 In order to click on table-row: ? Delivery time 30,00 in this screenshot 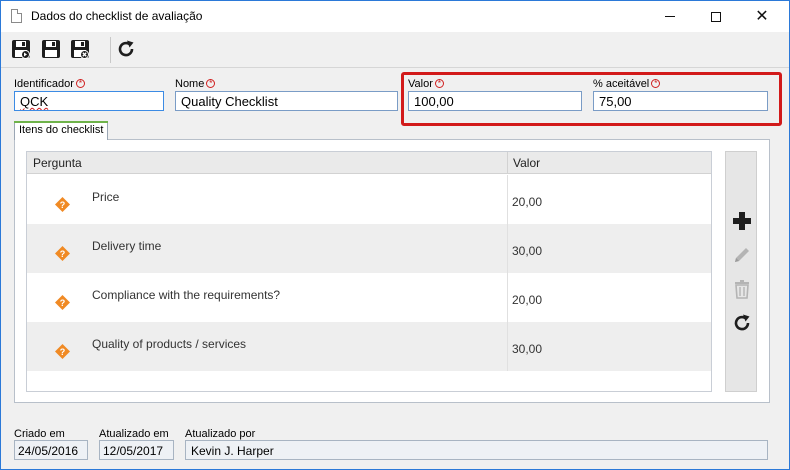, I will do `click(369, 248)`.